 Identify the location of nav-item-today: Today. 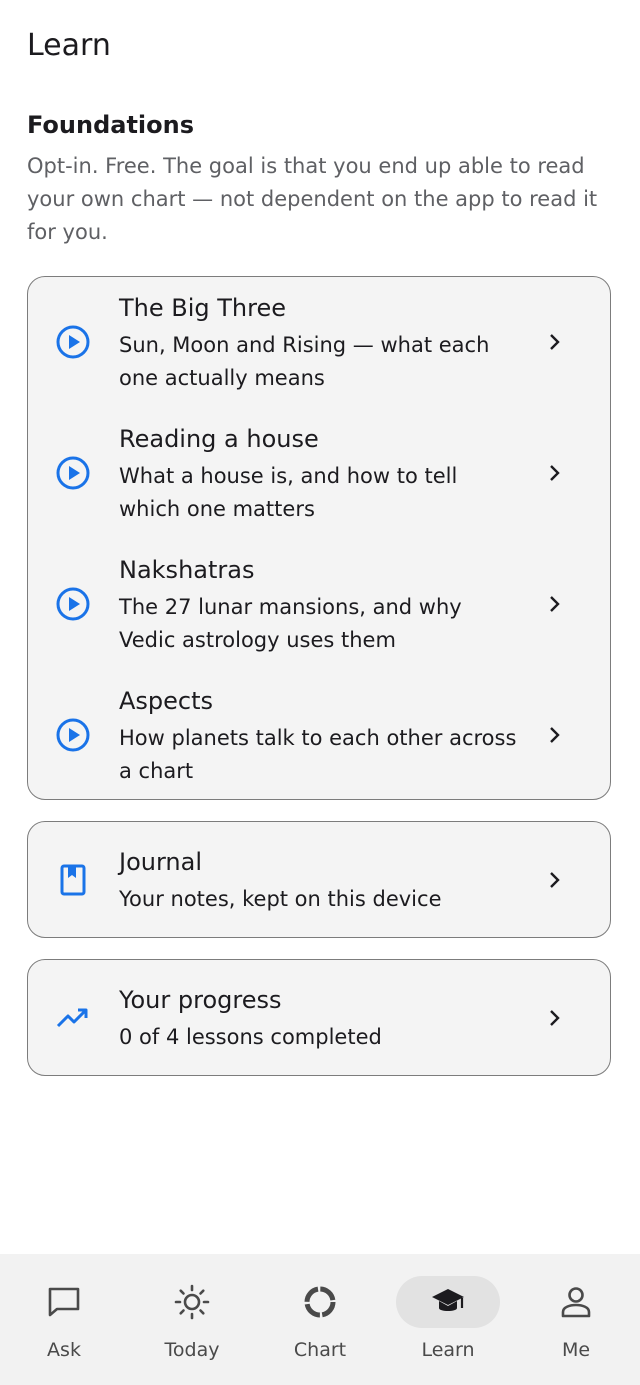
(192, 1319).